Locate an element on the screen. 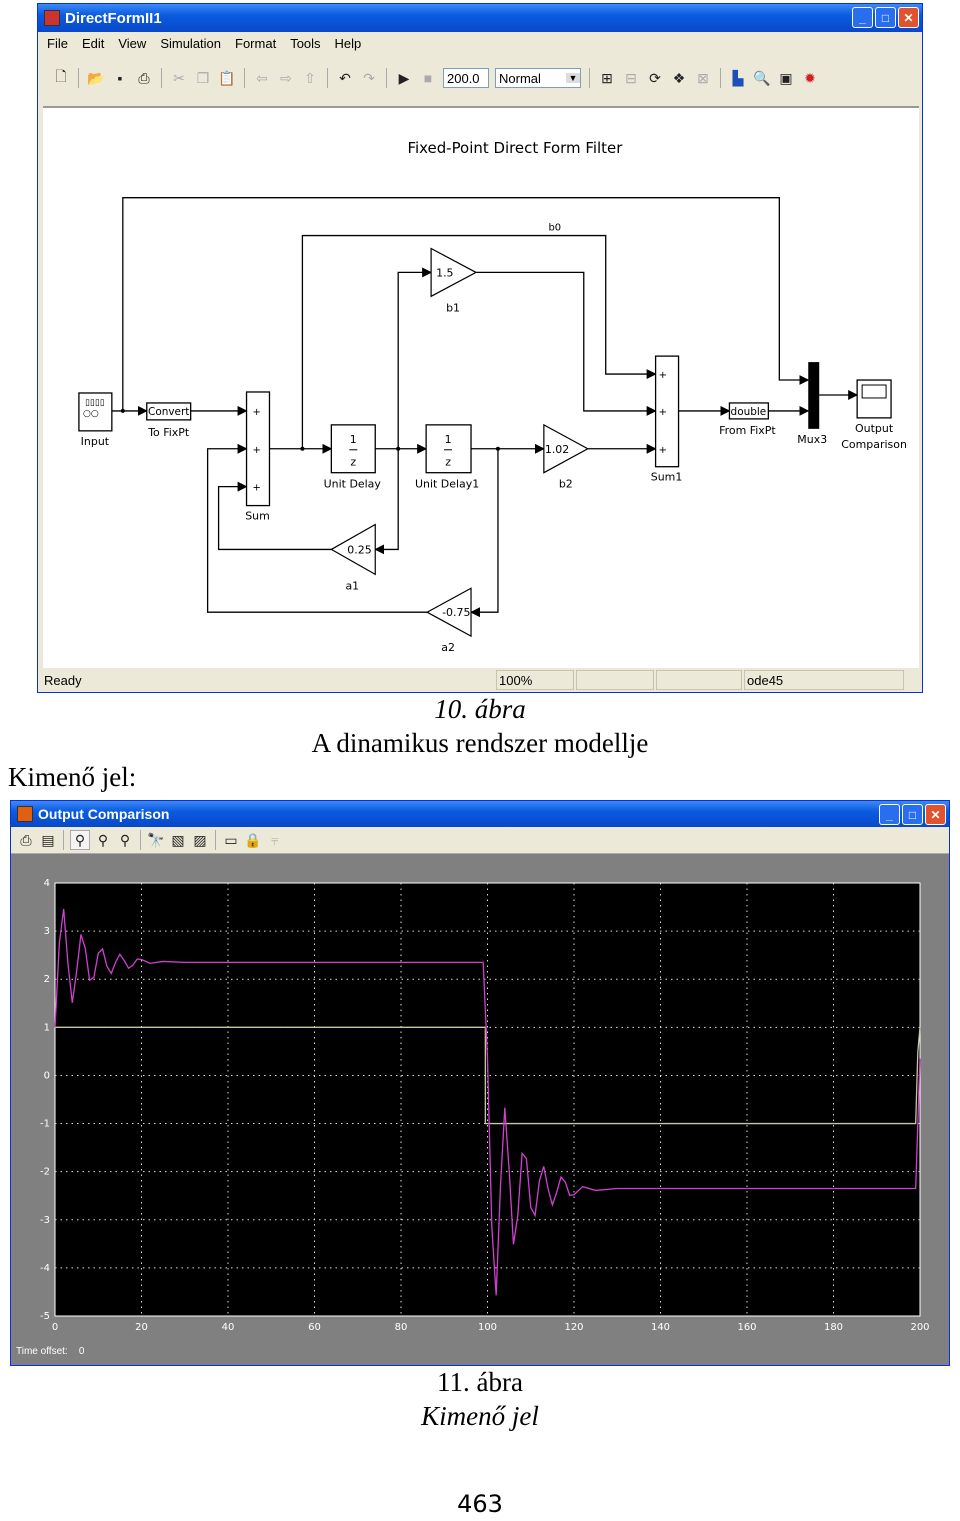 The width and height of the screenshot is (960, 1521). sum1-label: Sum1 is located at coordinates (667, 477).